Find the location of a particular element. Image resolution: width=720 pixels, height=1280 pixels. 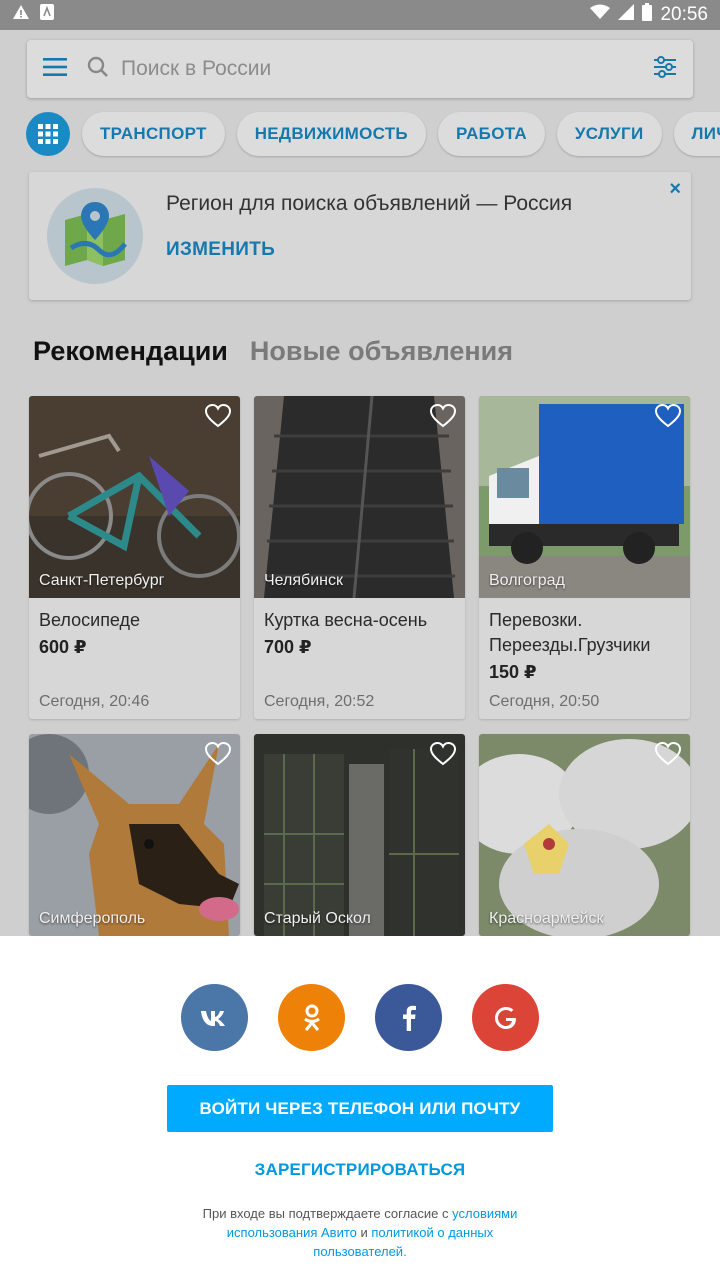

listing-card: Симферополь is located at coordinates (134, 835).